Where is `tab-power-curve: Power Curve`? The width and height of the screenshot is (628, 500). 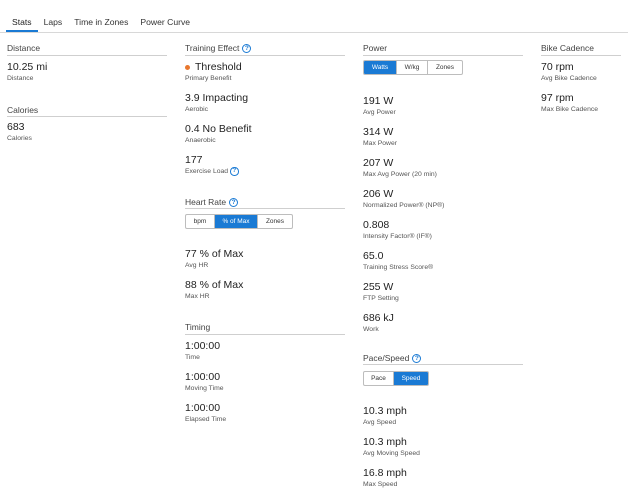 tab-power-curve: Power Curve is located at coordinates (165, 24).